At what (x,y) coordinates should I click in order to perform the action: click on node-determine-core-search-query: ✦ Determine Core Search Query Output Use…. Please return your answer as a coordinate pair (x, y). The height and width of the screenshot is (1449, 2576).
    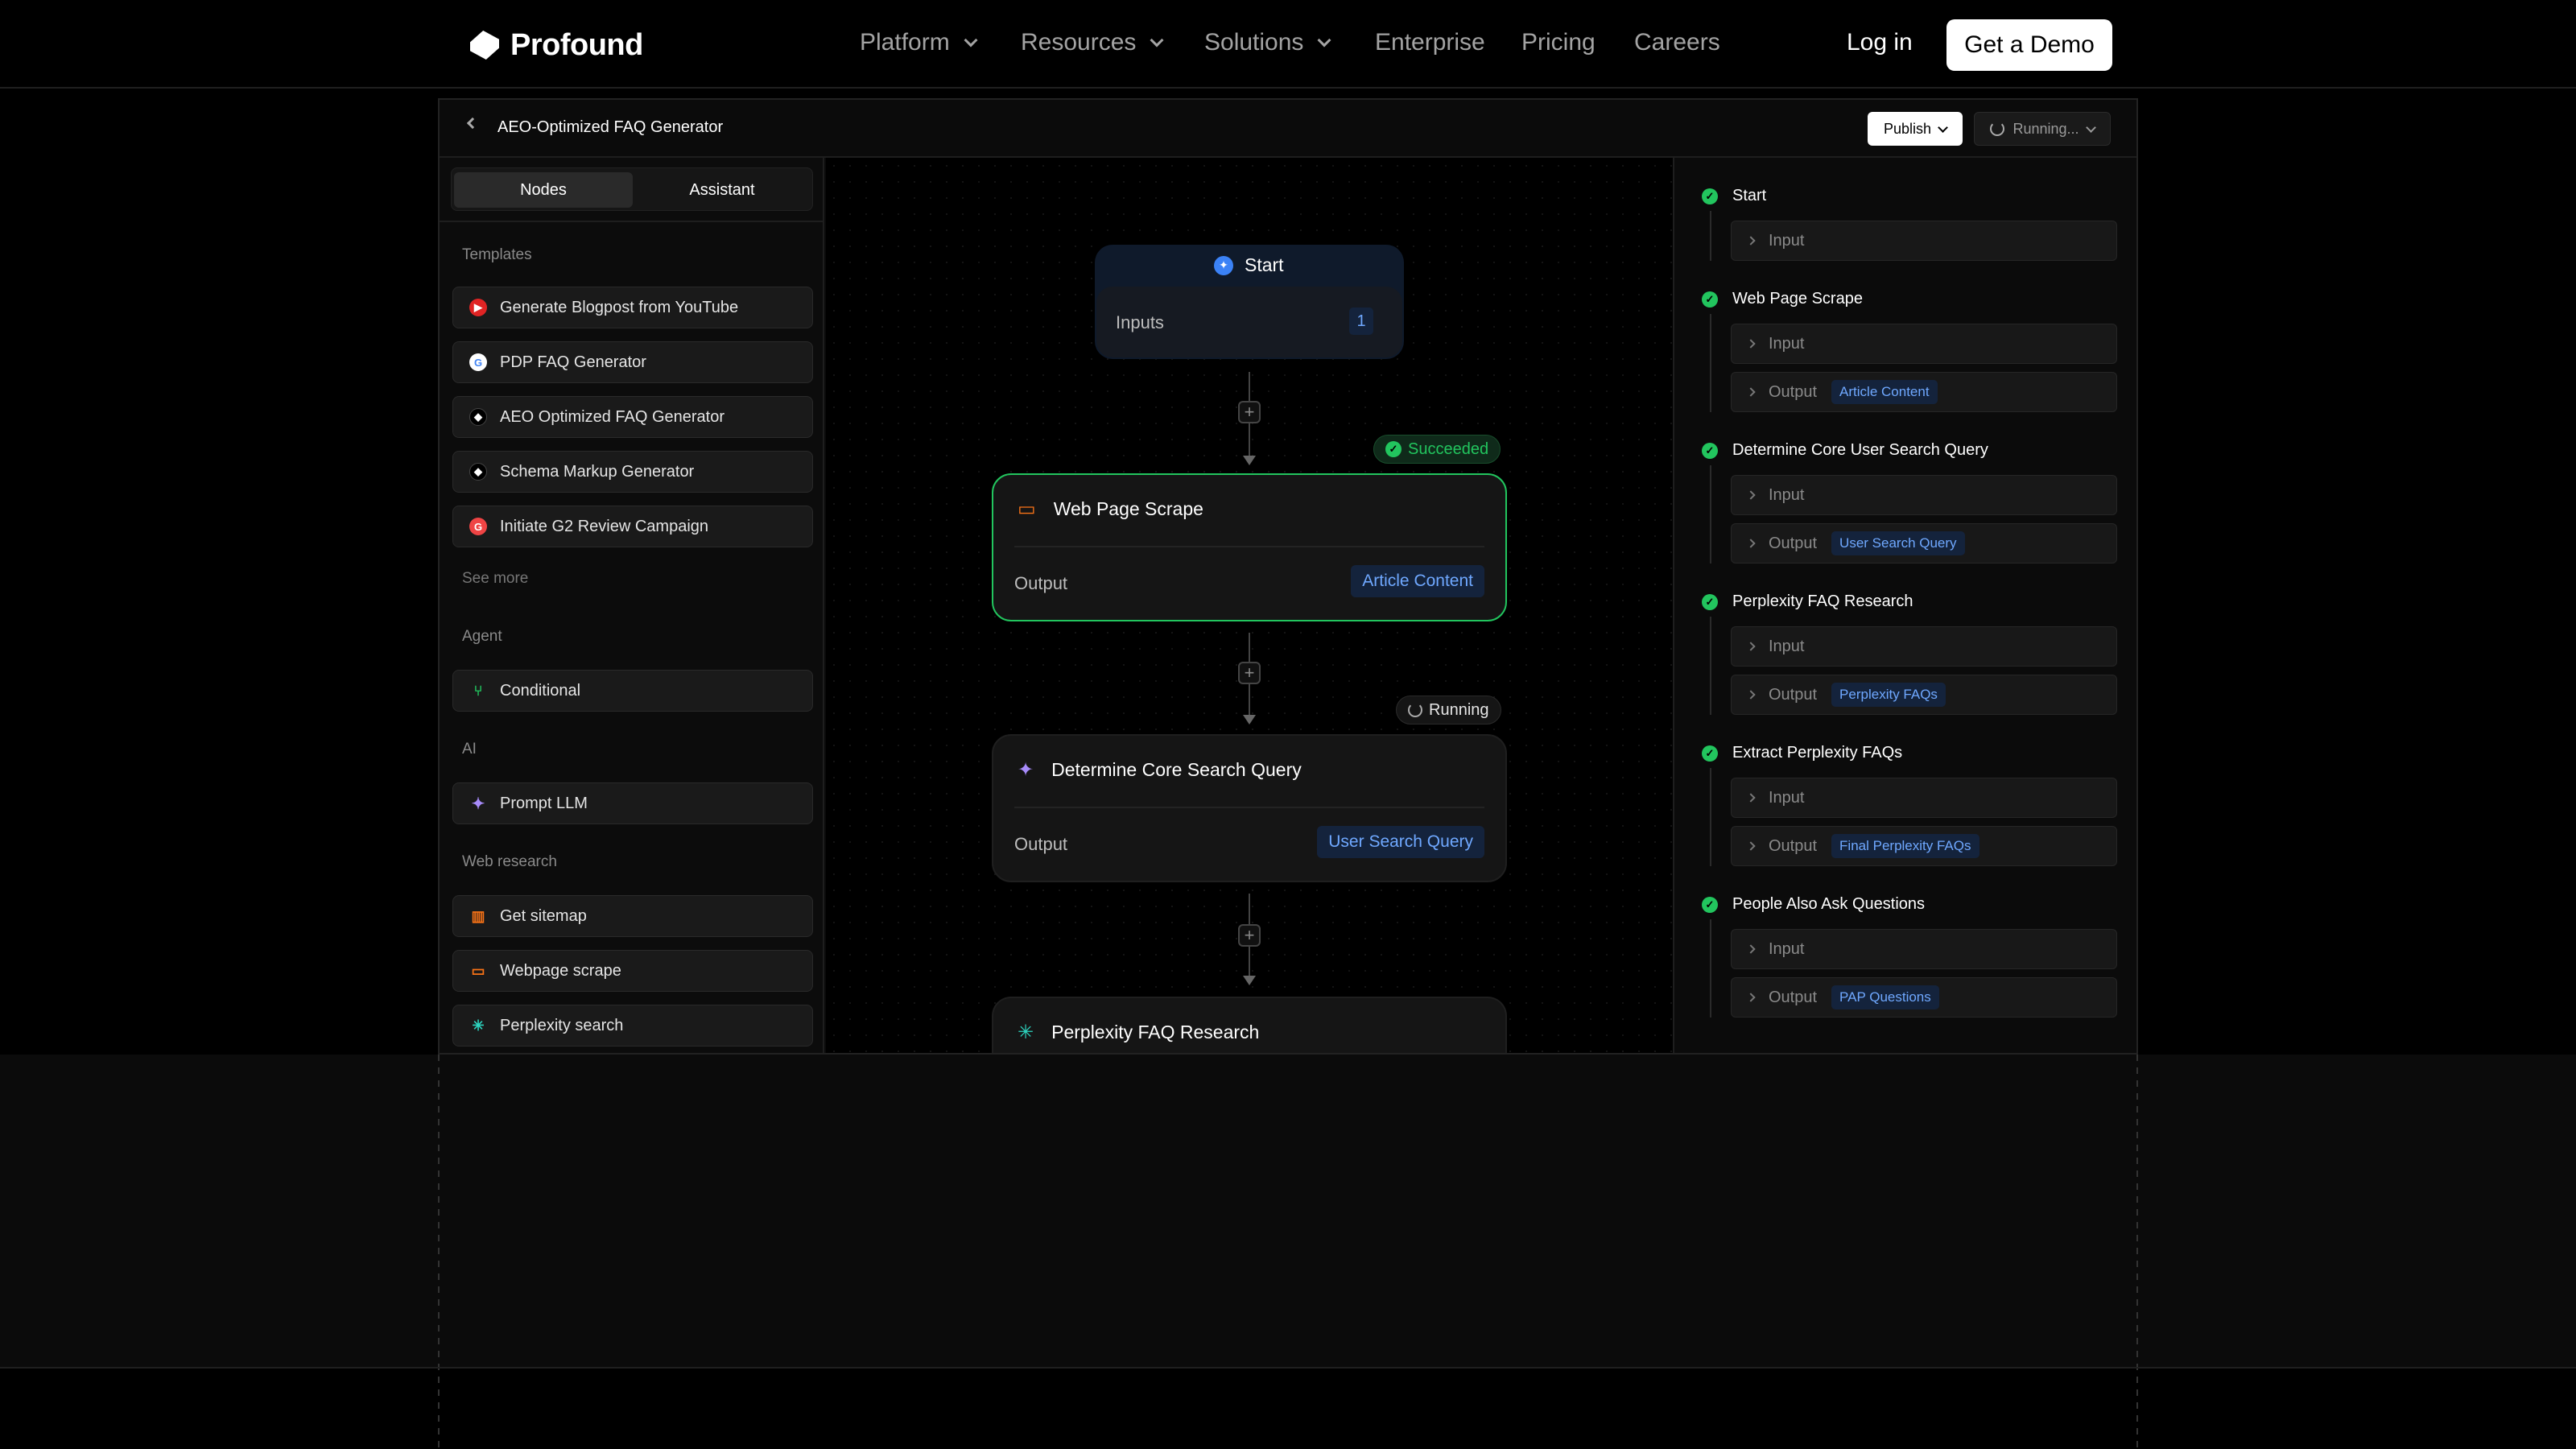
    Looking at the image, I should click on (1249, 808).